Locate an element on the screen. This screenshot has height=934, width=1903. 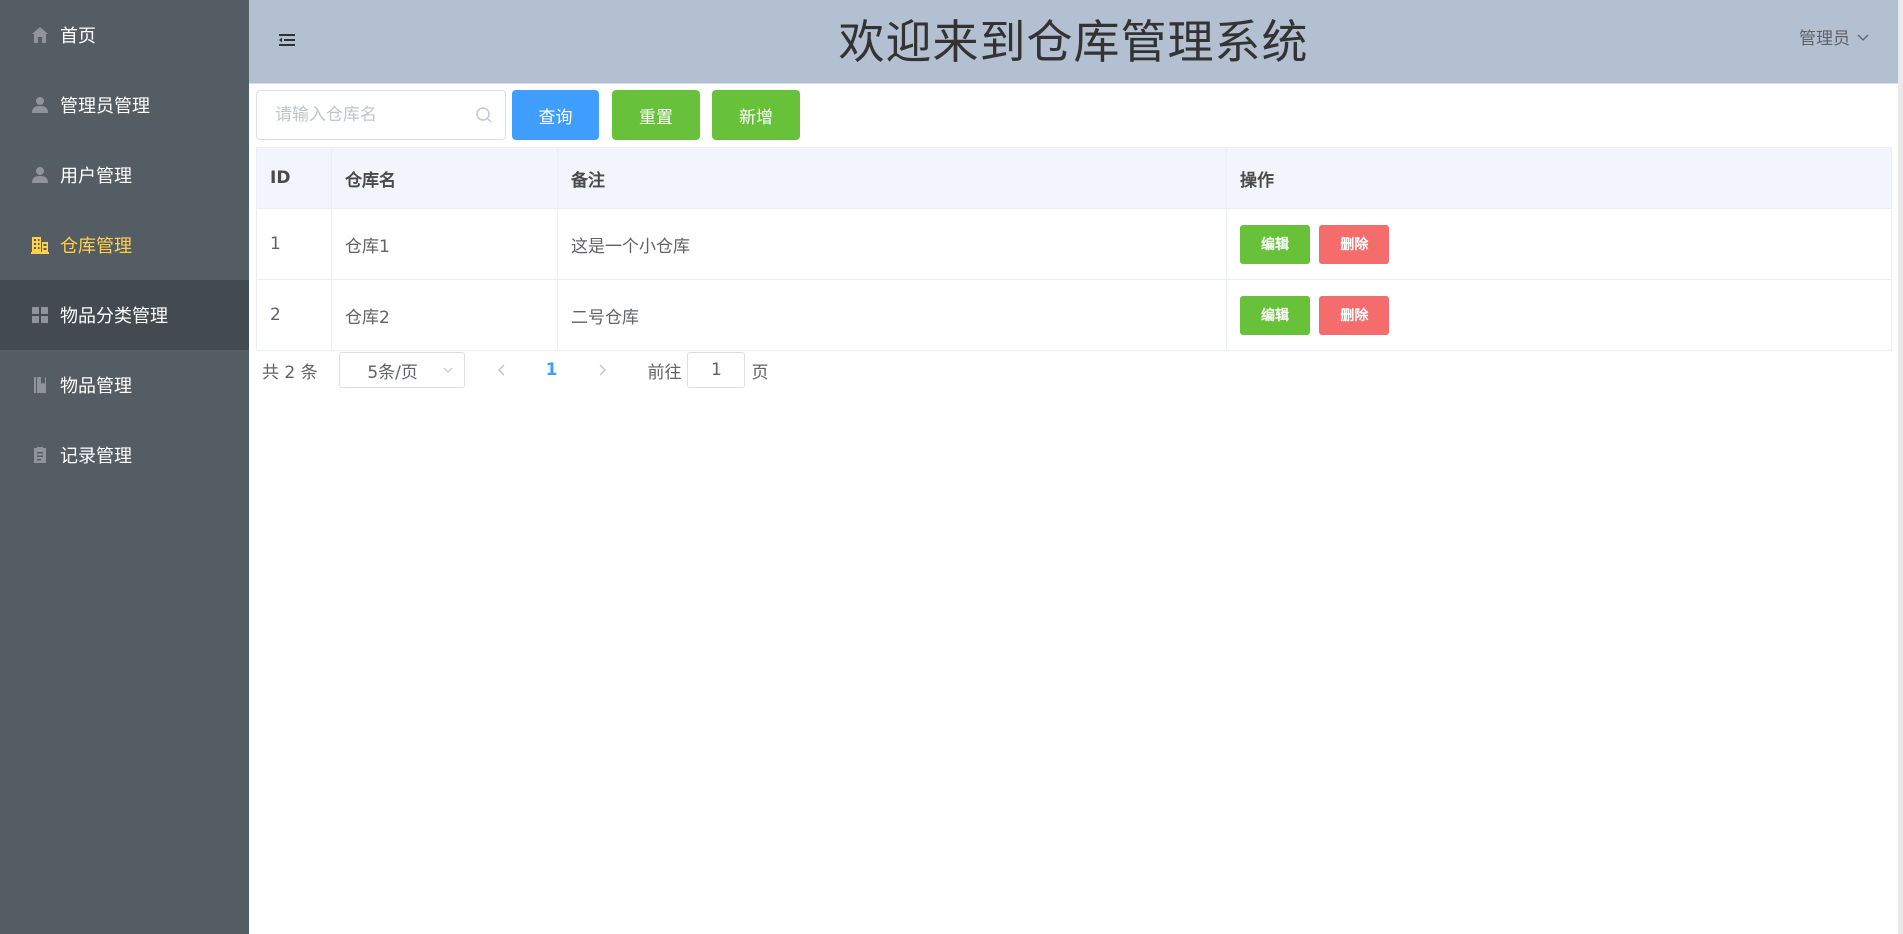
sidebar-item-record-management: 记录管理 is located at coordinates (124, 455).